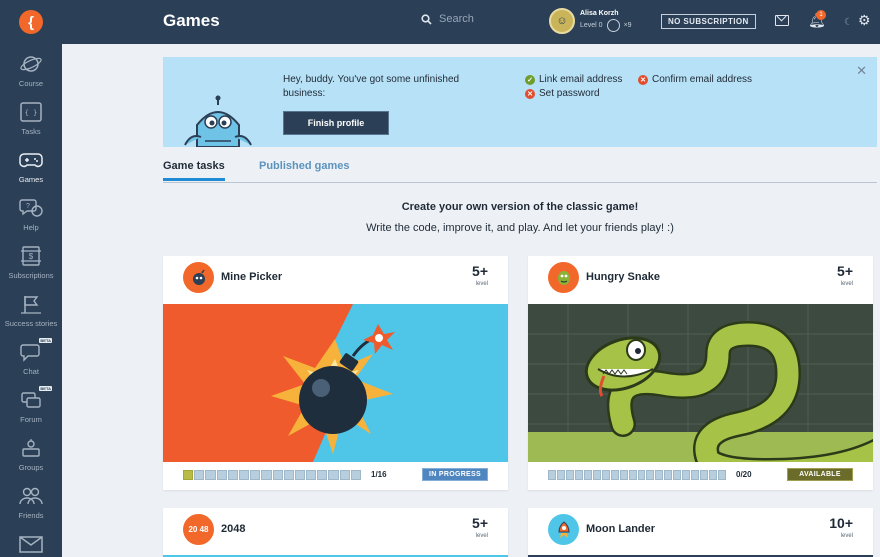  I want to click on task-set-password: ✕ Set password, so click(562, 93).